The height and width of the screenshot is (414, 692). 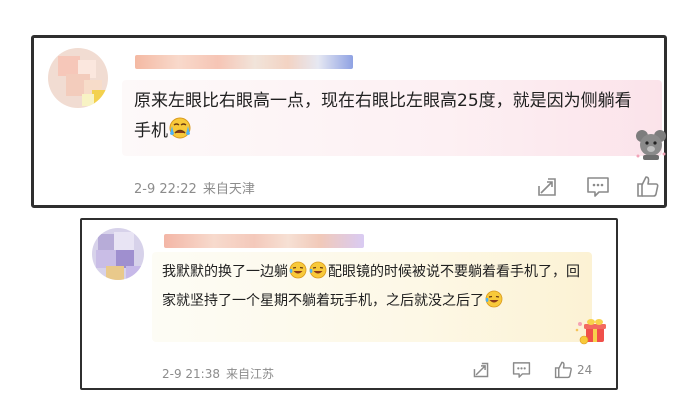 I want to click on comment-text: 原来左眼比右眼高一点，现在右眼比左眼高25度，就是因为侧躺看手机, so click(x=389, y=117).